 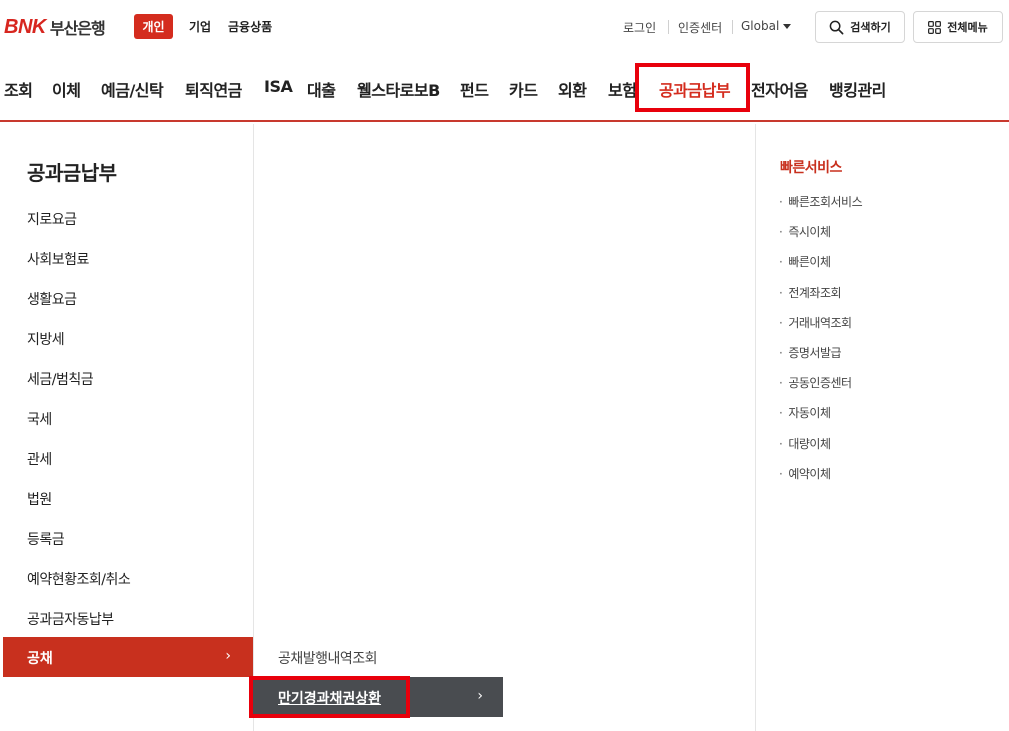 I want to click on submenu-item-bond: 공채 ›, so click(x=128, y=657).